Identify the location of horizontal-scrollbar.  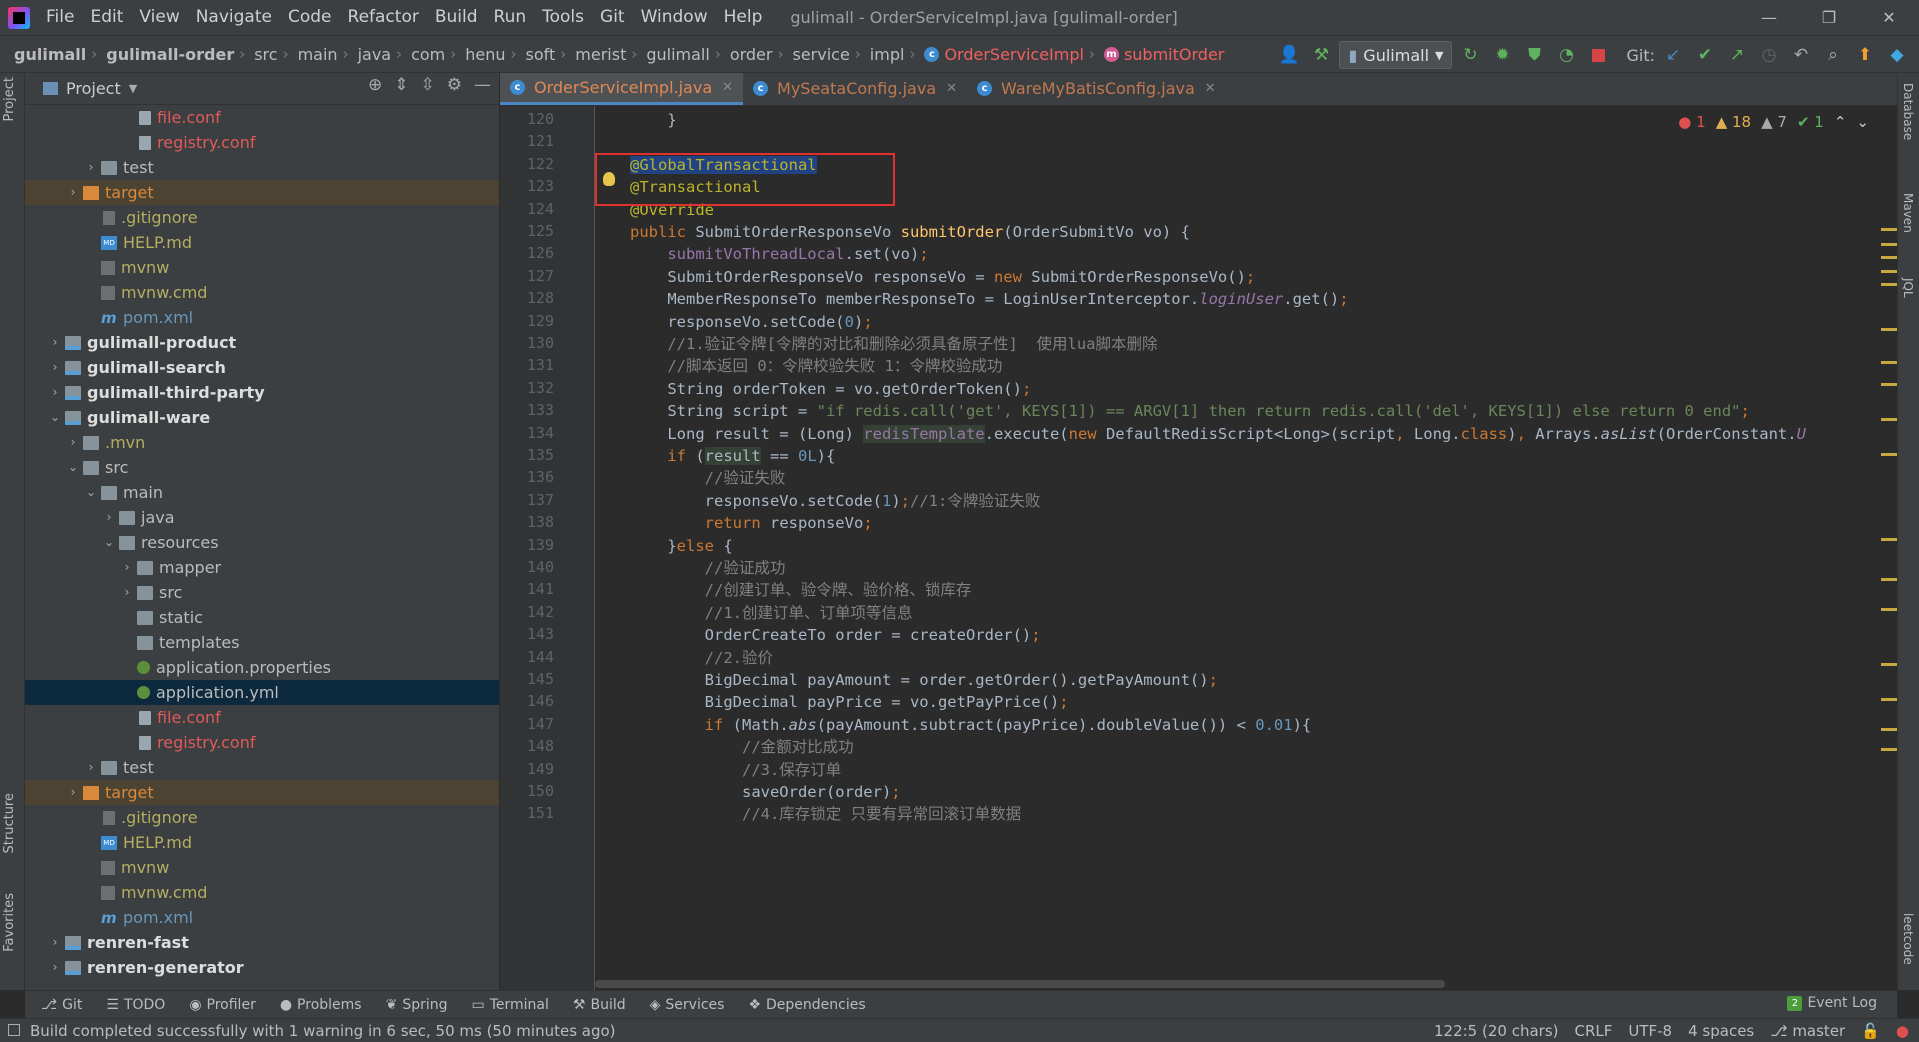
(1020, 984).